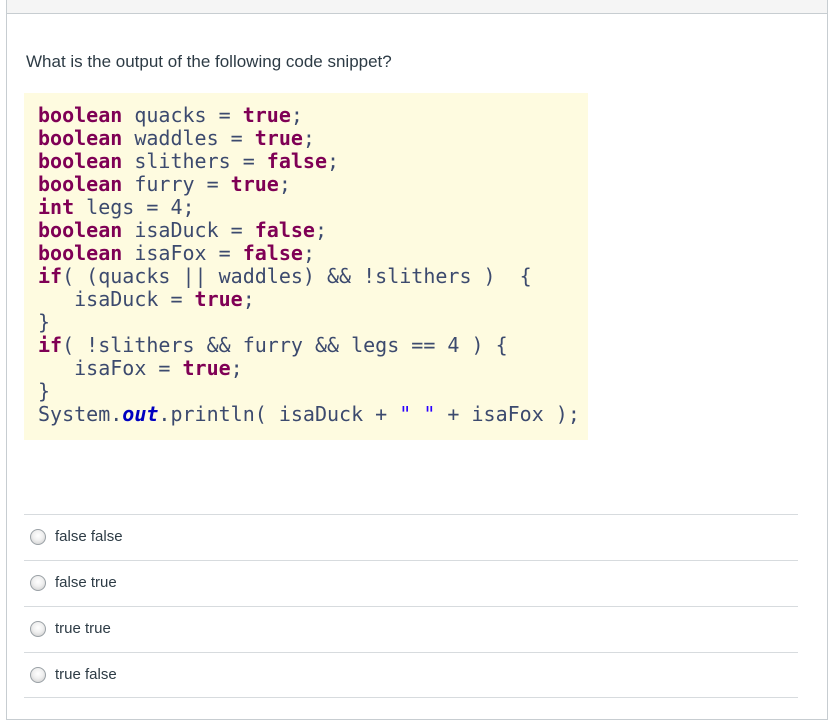 The width and height of the screenshot is (836, 724). I want to click on code-line: boolean isaDuck = false;, so click(183, 230).